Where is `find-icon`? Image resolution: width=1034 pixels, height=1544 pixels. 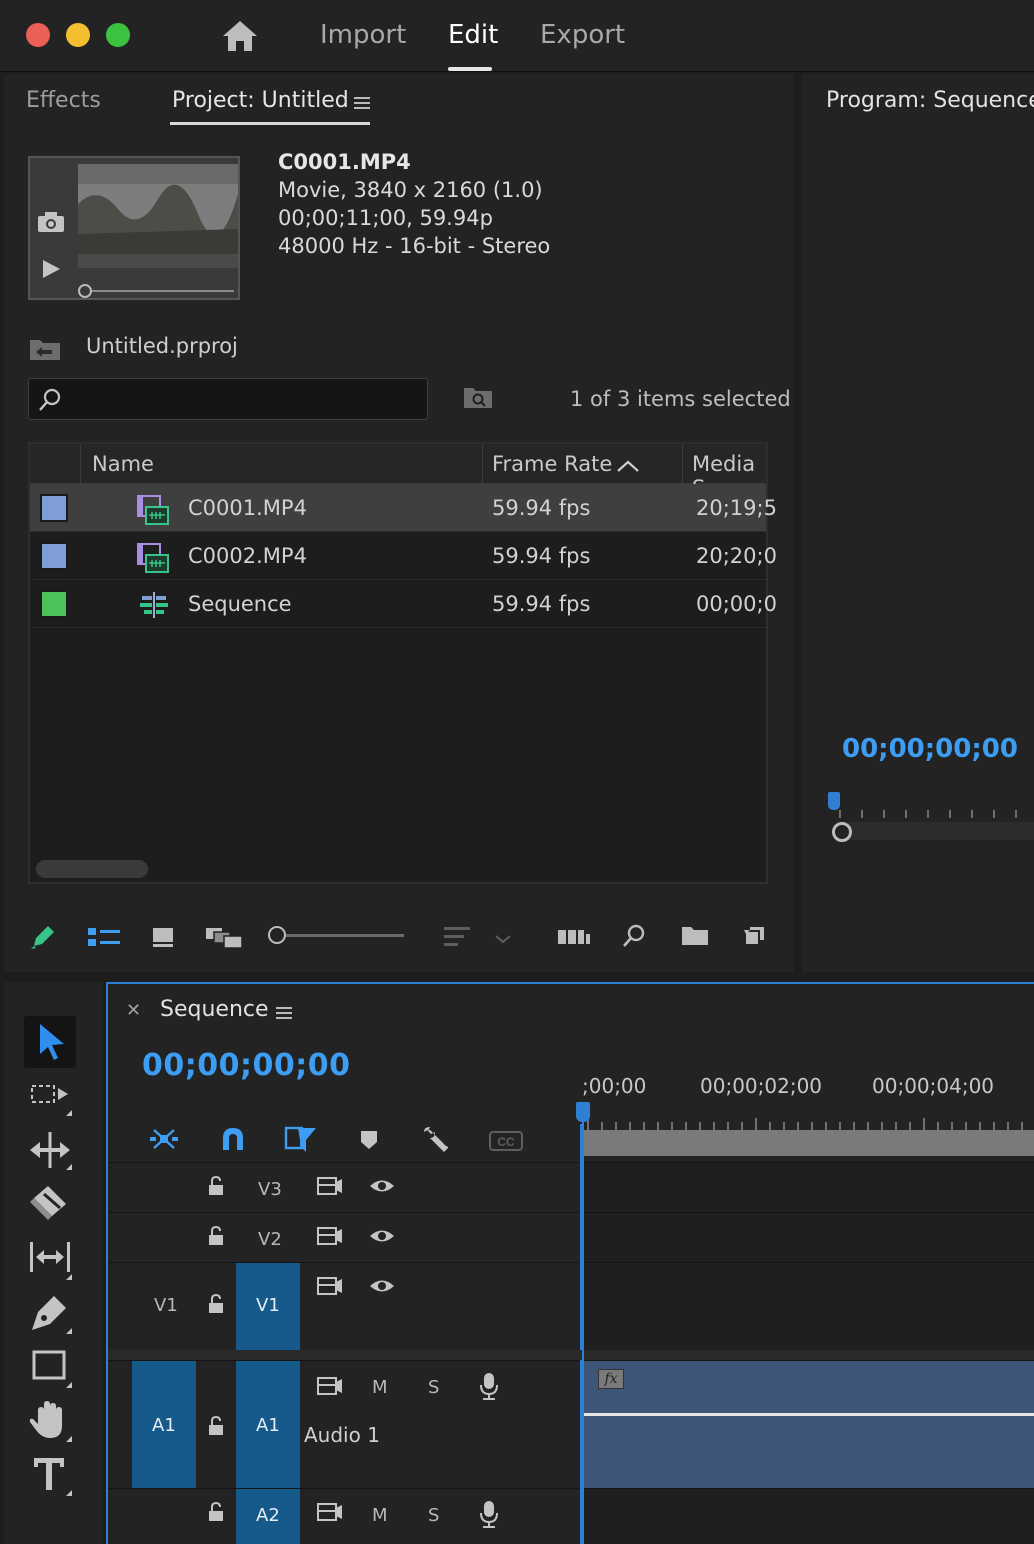 find-icon is located at coordinates (634, 938).